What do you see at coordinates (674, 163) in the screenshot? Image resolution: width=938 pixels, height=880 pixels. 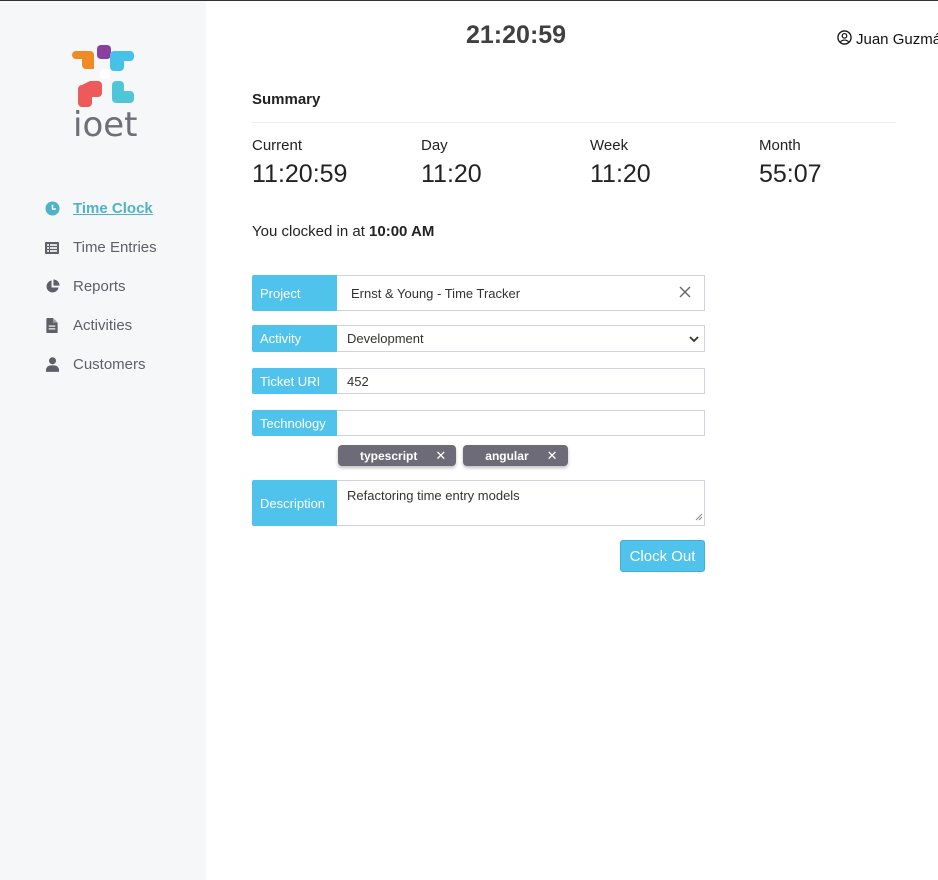 I see `stat-week: Week 11:20` at bounding box center [674, 163].